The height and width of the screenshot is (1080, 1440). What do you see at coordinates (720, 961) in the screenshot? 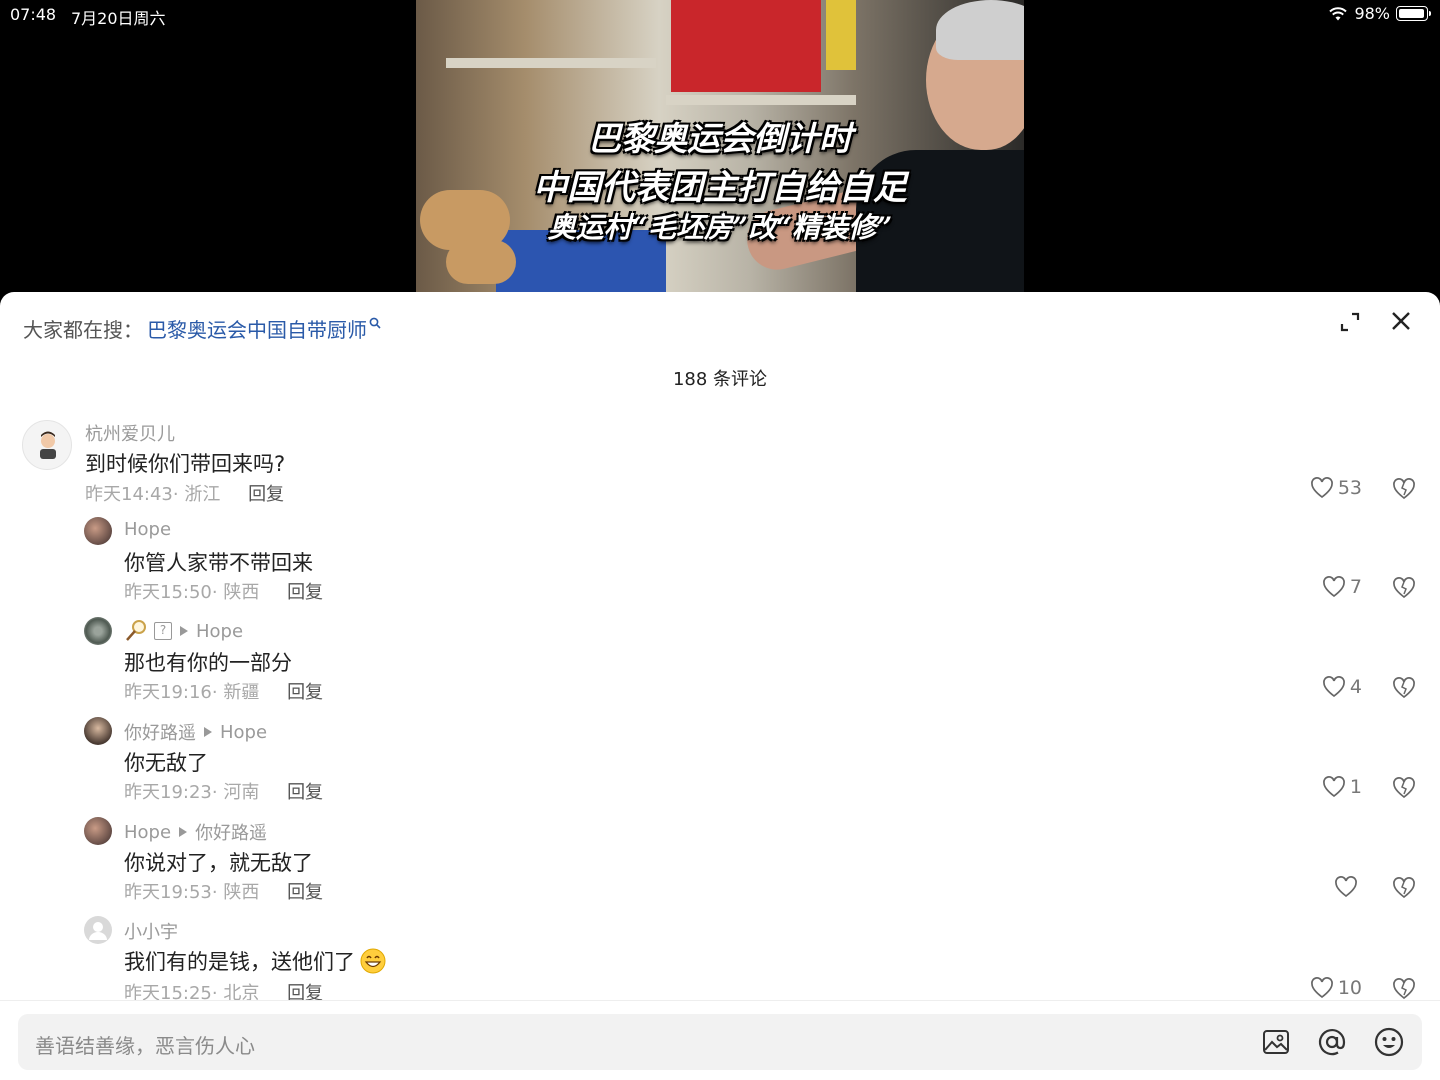
I see `comment-item: 小小宇 我们有的是钱，送他们了 昨天15:25· 北京 回复 10` at bounding box center [720, 961].